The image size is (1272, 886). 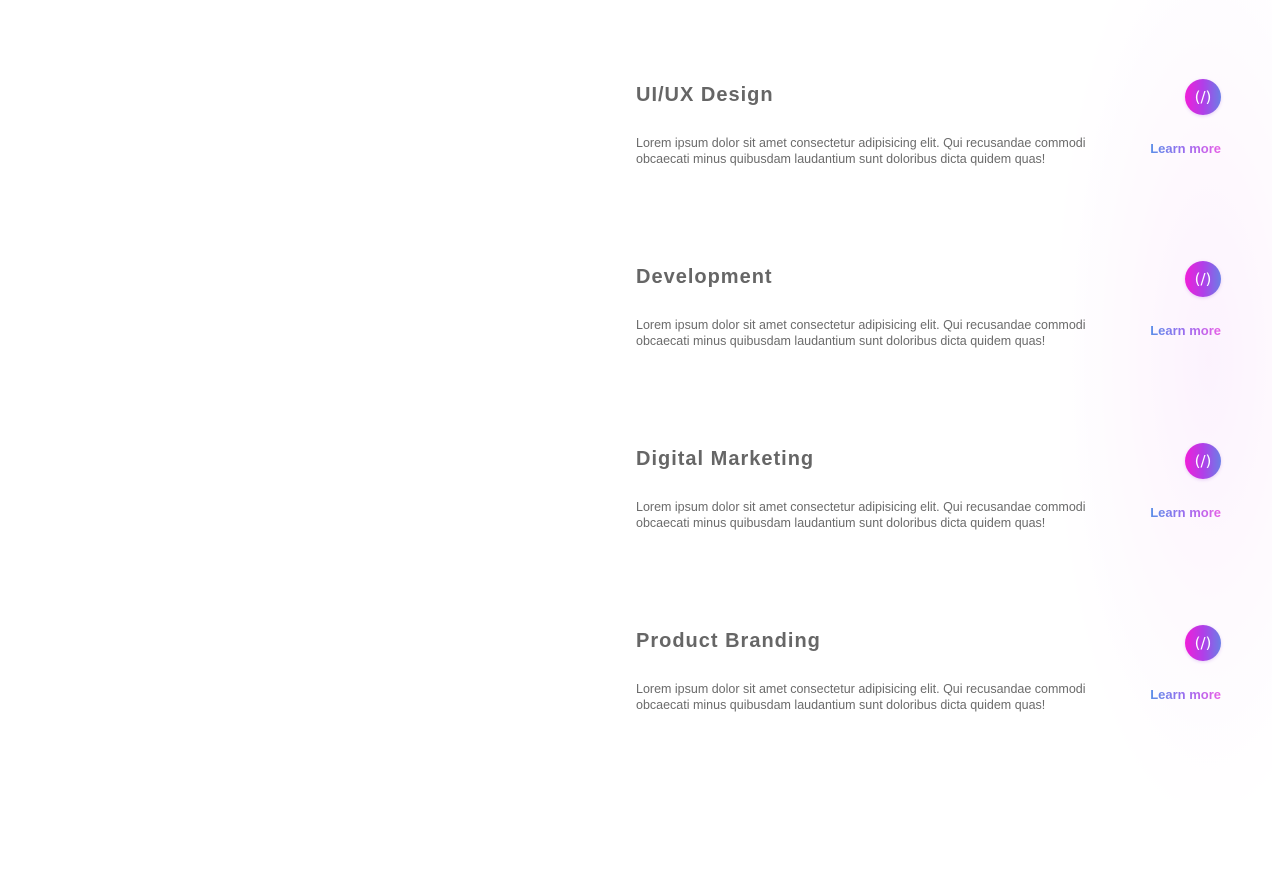 I want to click on service-title: UI/UX Design, so click(x=705, y=95).